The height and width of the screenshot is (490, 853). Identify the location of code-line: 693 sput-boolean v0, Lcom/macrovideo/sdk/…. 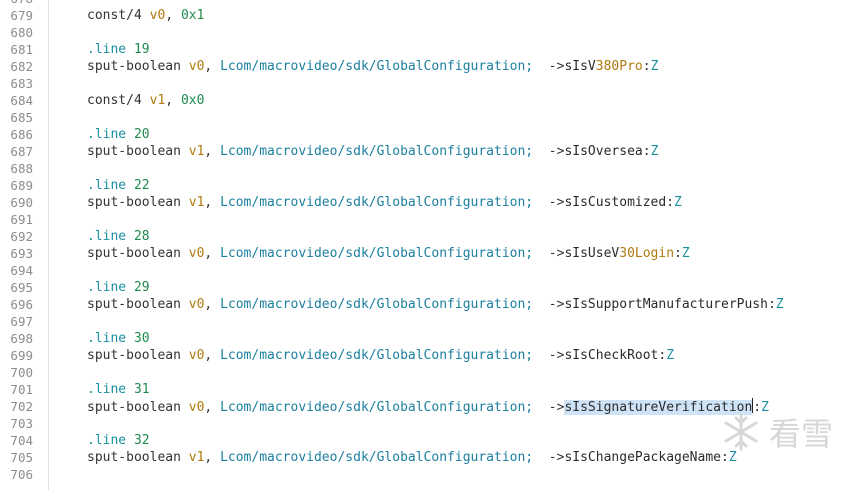
(426, 253).